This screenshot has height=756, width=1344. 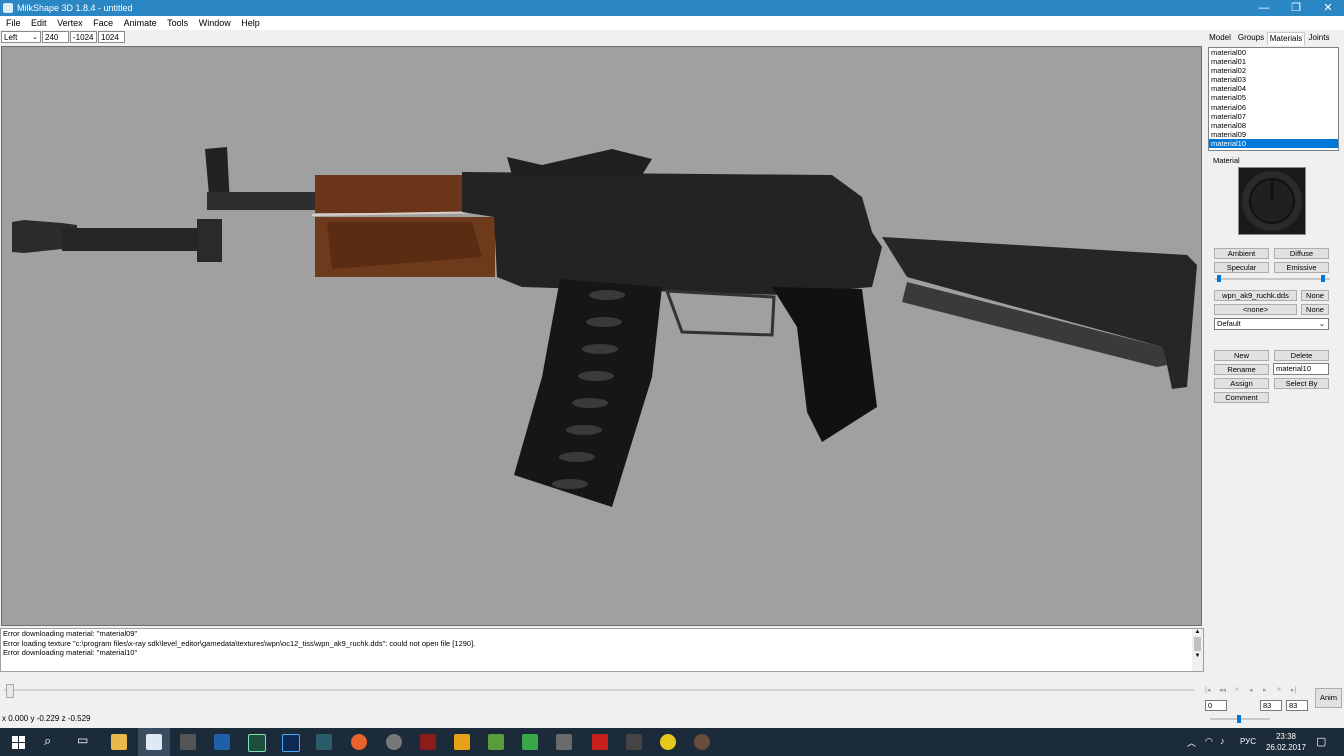 I want to click on anim-button: Anim, so click(x=1328, y=698).